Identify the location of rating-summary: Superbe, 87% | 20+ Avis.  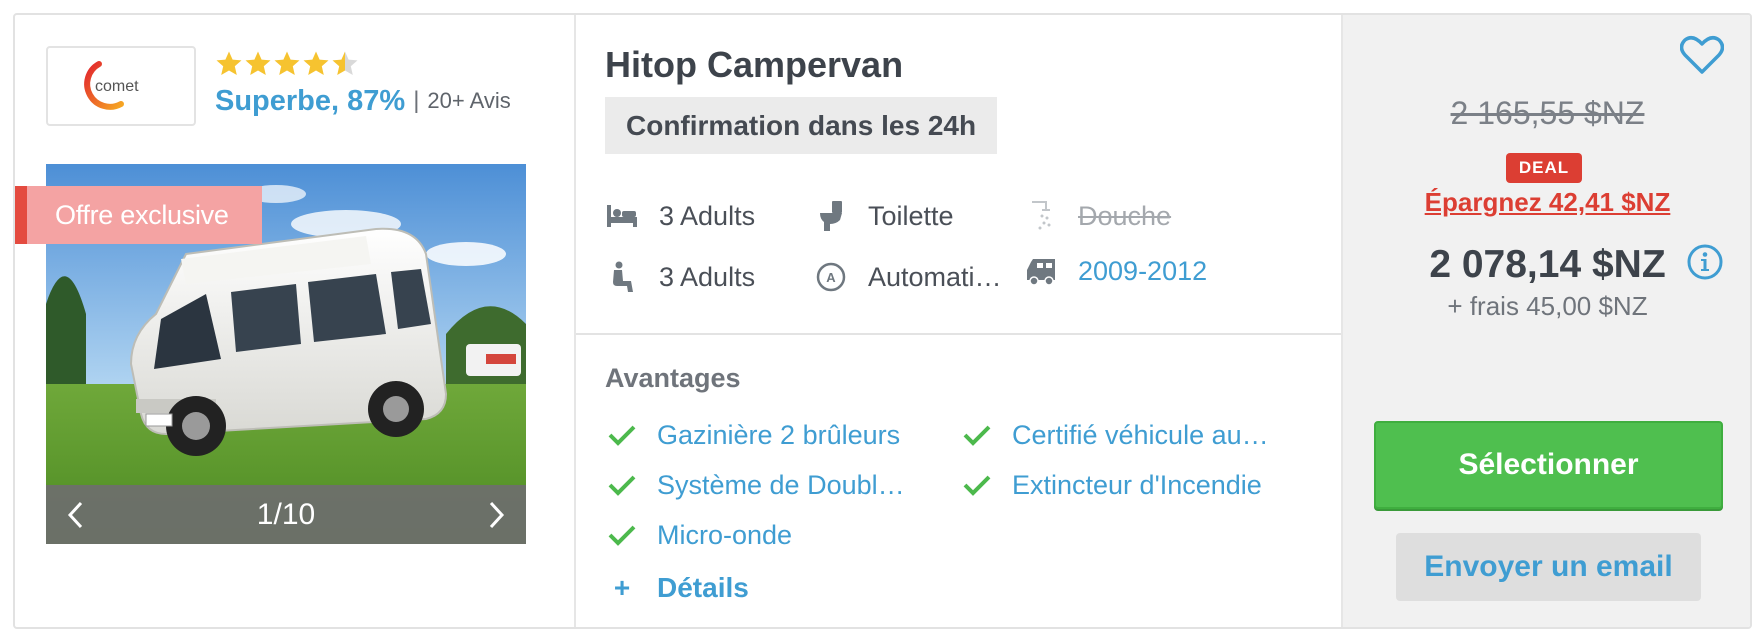
(363, 101).